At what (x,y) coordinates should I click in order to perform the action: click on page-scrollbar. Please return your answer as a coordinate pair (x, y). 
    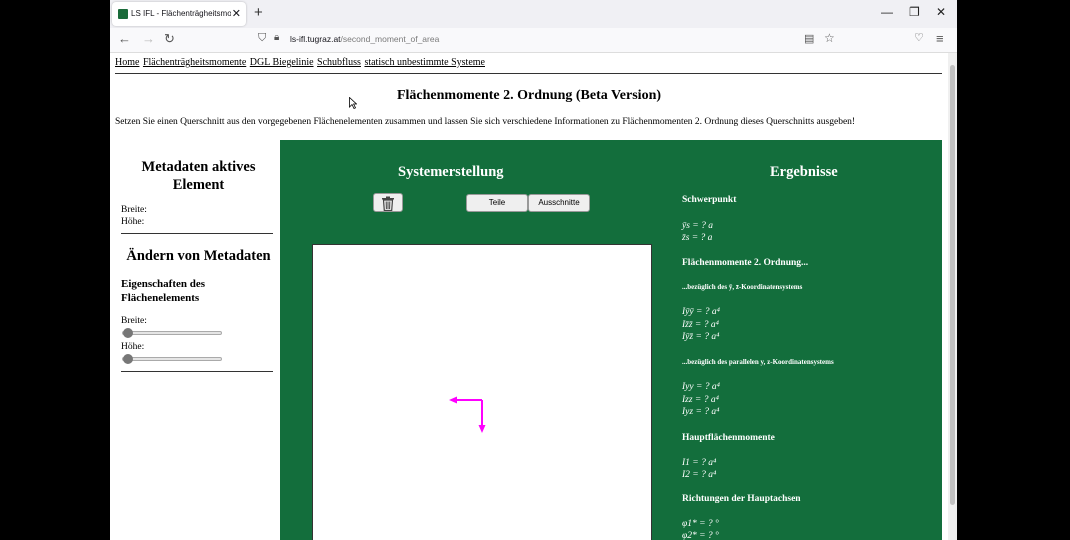
    Looking at the image, I should click on (952, 296).